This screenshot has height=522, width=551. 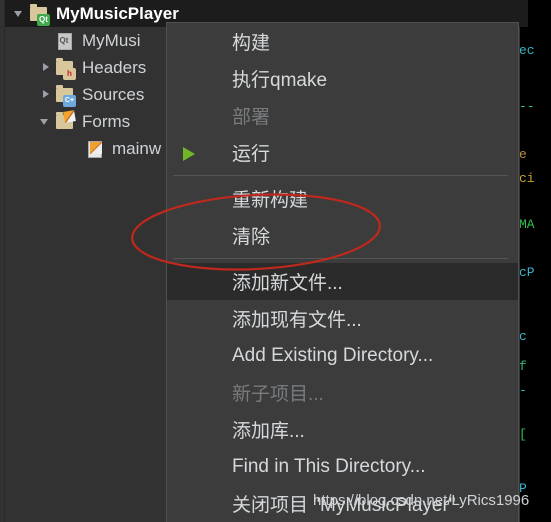 What do you see at coordinates (95, 149) in the screenshot?
I see `ui-form-file-icon` at bounding box center [95, 149].